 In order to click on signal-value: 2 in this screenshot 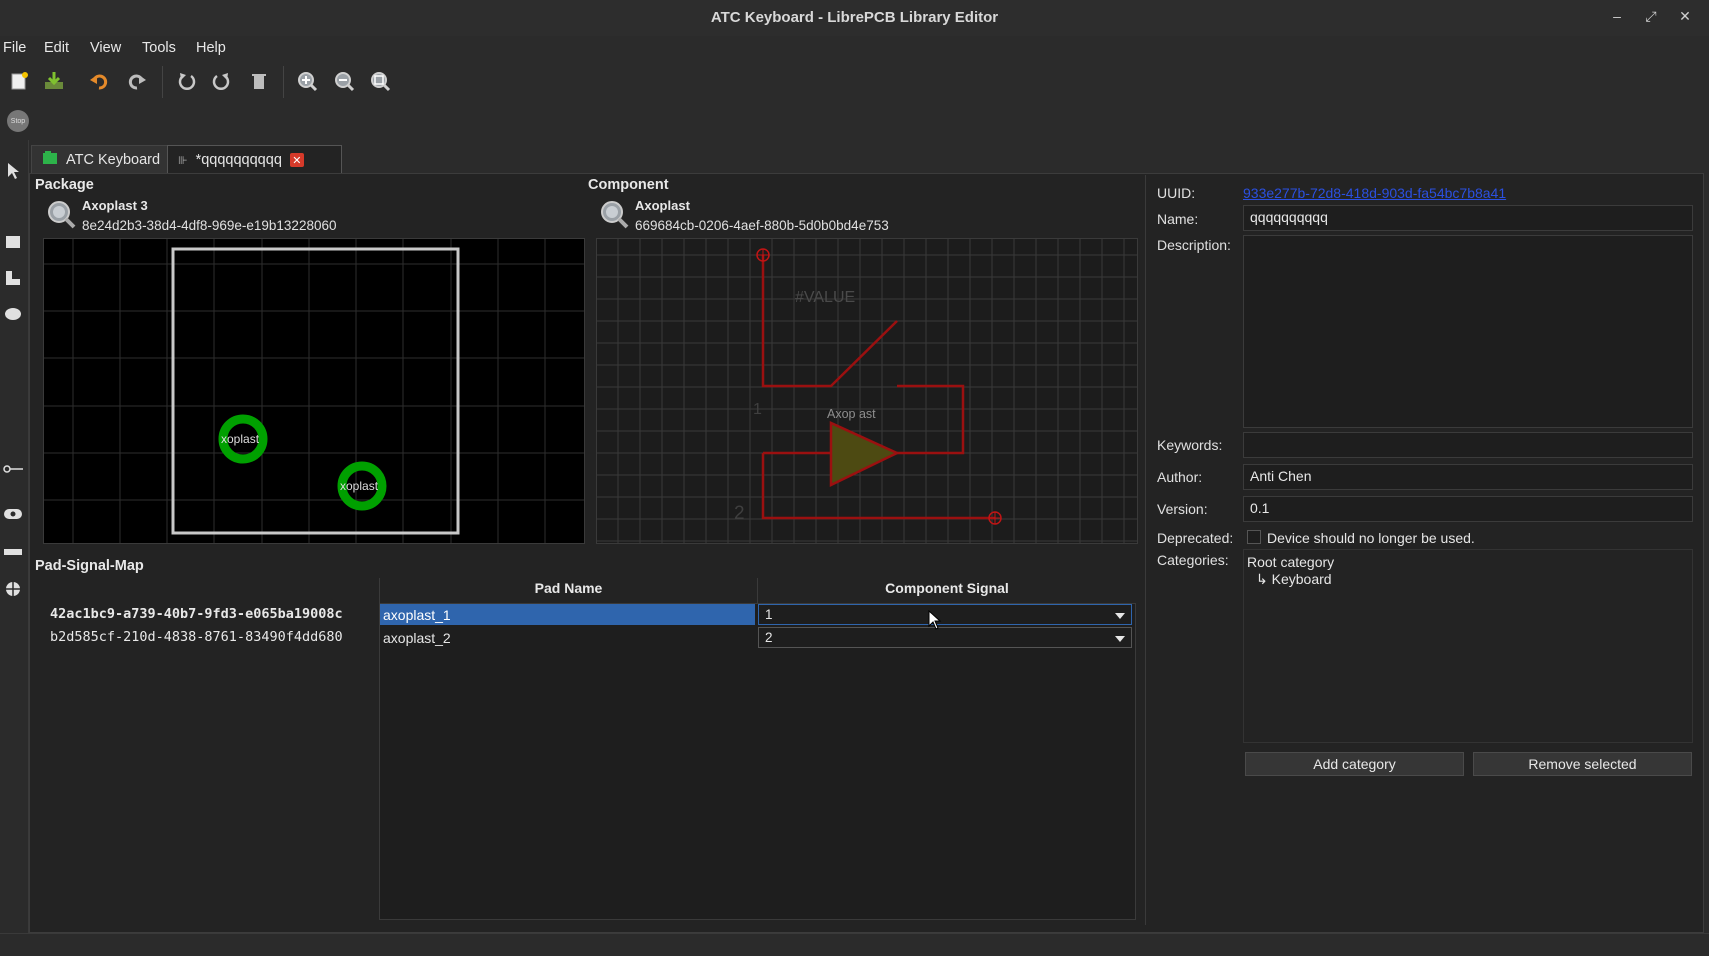, I will do `click(769, 637)`.